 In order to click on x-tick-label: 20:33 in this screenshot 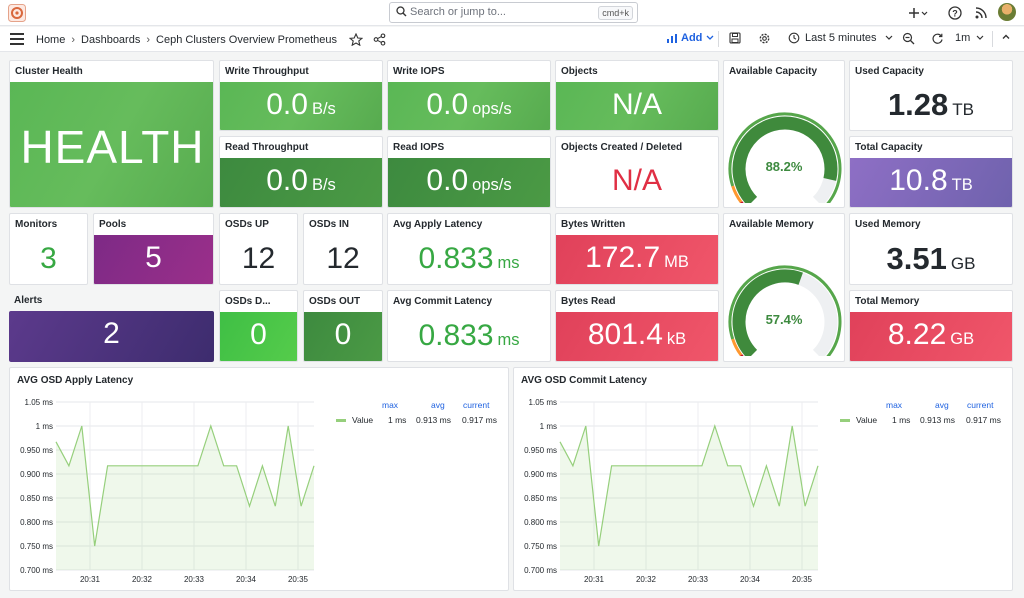, I will do `click(194, 579)`.